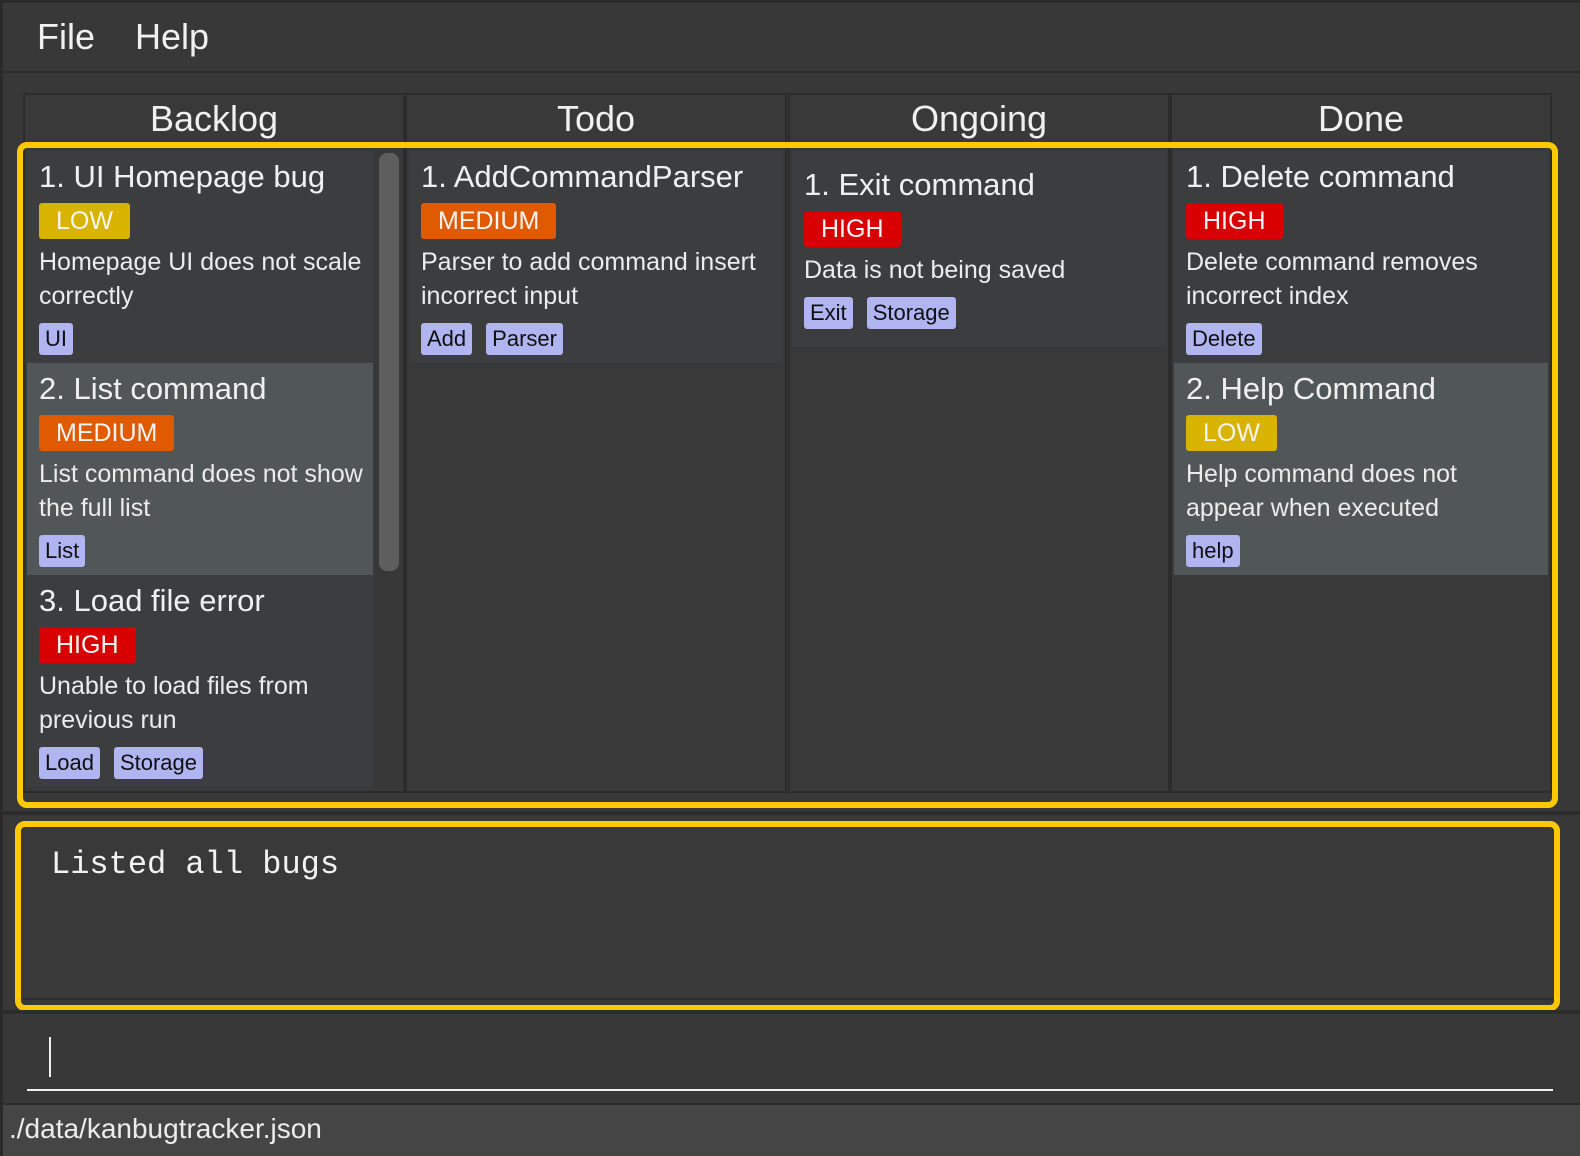  Describe the element at coordinates (979, 120) in the screenshot. I see `column-header: Ongoing` at that location.